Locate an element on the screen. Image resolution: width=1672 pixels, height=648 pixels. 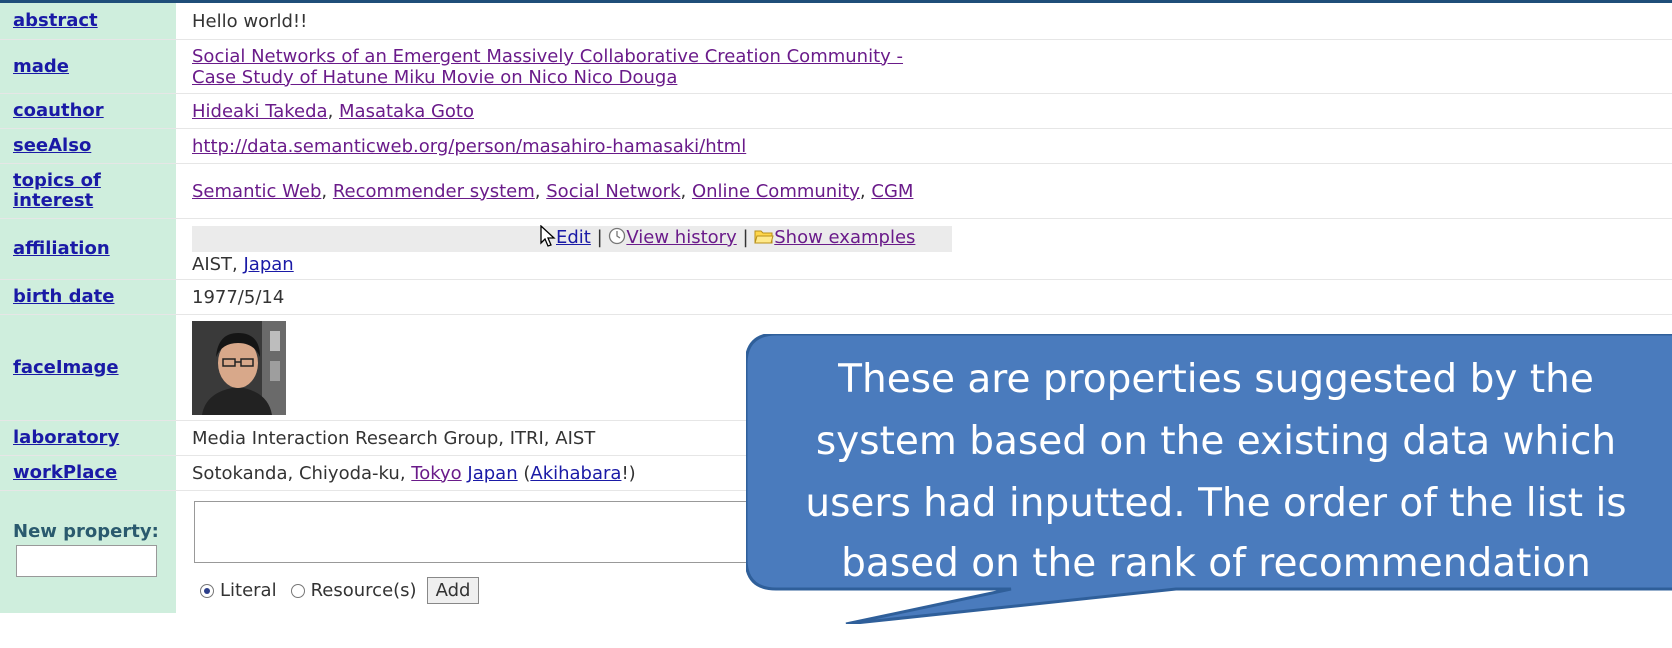
callout-line-4: based on the rank of recommendation is located at coordinates (1216, 563).